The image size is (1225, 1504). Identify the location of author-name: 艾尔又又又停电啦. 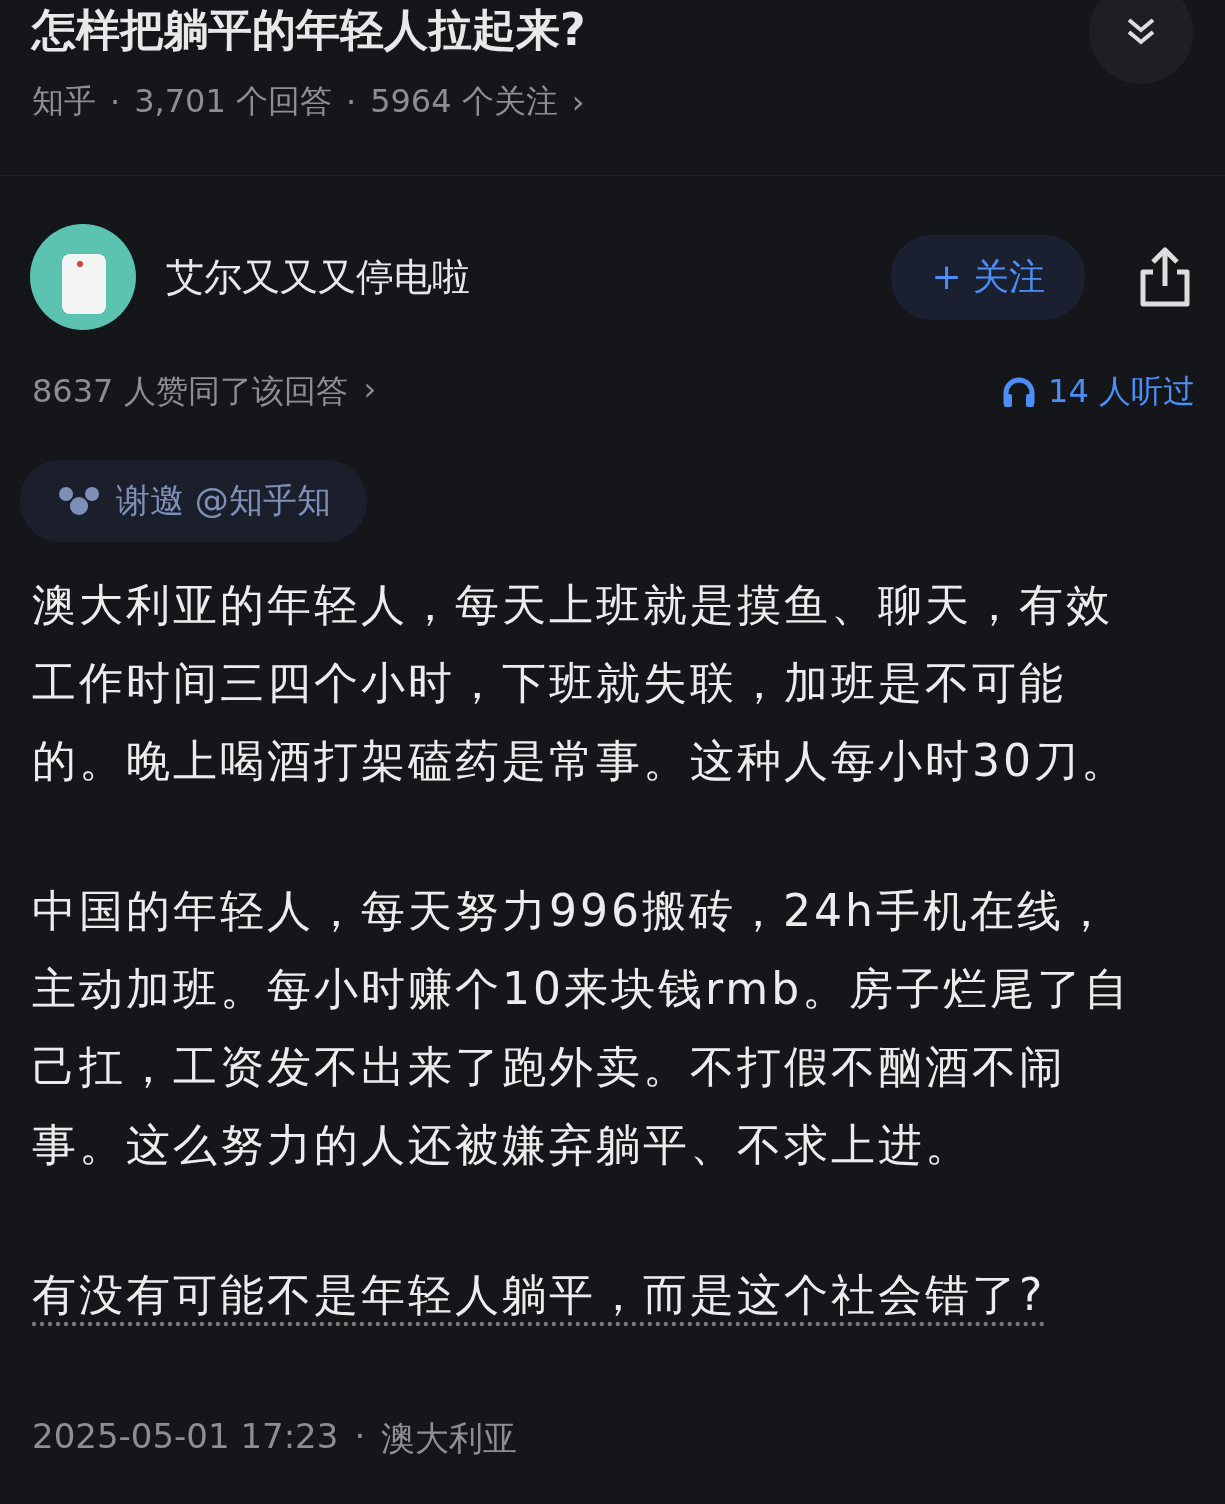
(529, 277).